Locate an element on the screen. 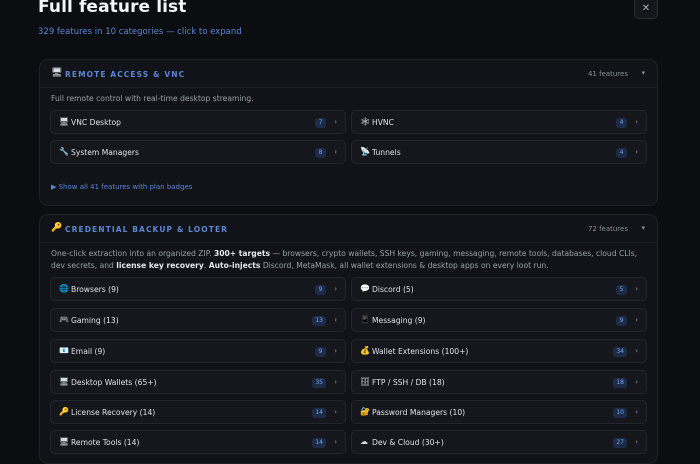  feature-label: Password Managers (10) is located at coordinates (419, 412).